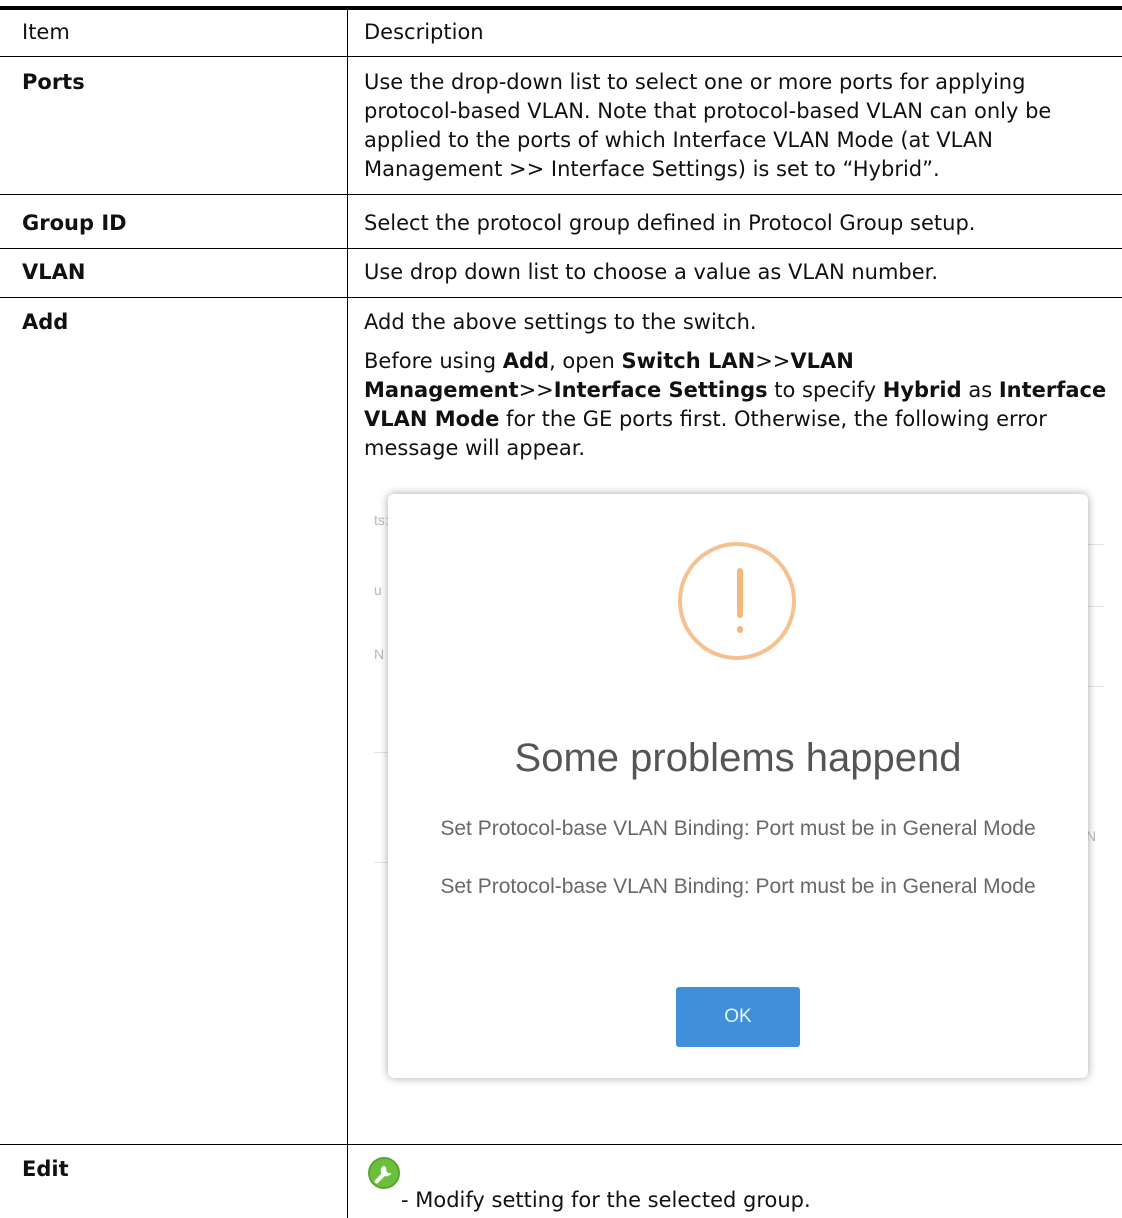  I want to click on wrench-icon, so click(384, 1173).